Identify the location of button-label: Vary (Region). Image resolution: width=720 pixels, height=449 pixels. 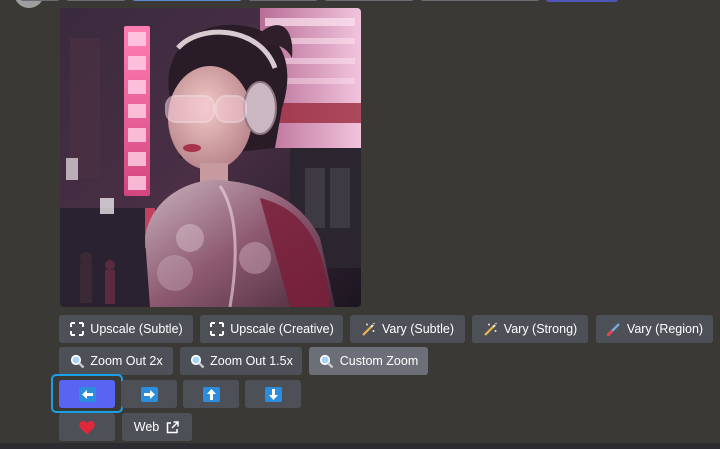
(665, 329).